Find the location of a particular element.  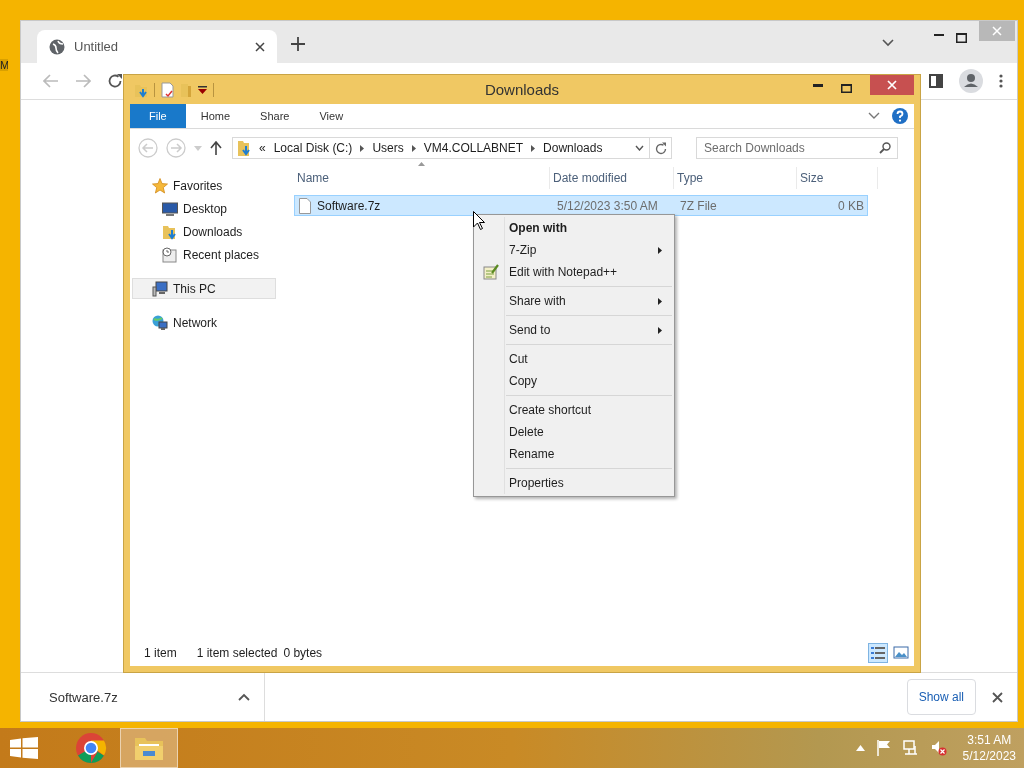

view-button is located at coordinates (878, 653).